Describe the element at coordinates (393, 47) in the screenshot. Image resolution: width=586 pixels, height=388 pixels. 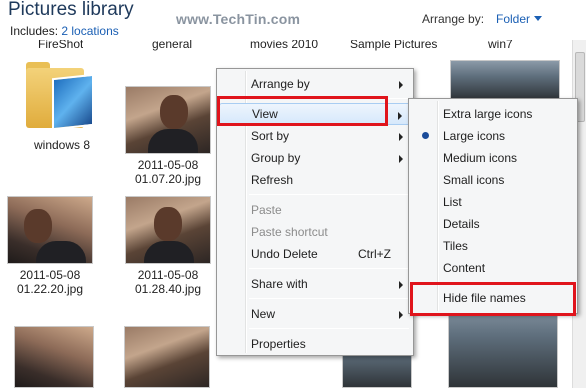
I see `folder-label-sample-pictures: Sample Pictures` at that location.